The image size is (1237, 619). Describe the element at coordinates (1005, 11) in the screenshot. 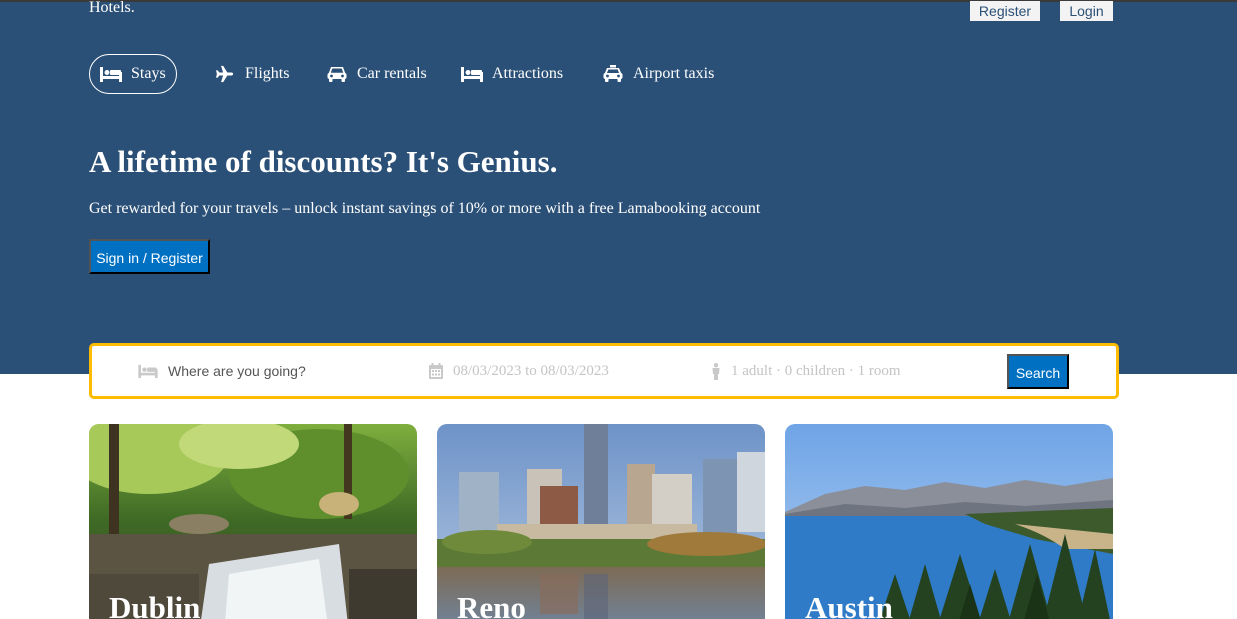

I see `register-button: Register` at that location.